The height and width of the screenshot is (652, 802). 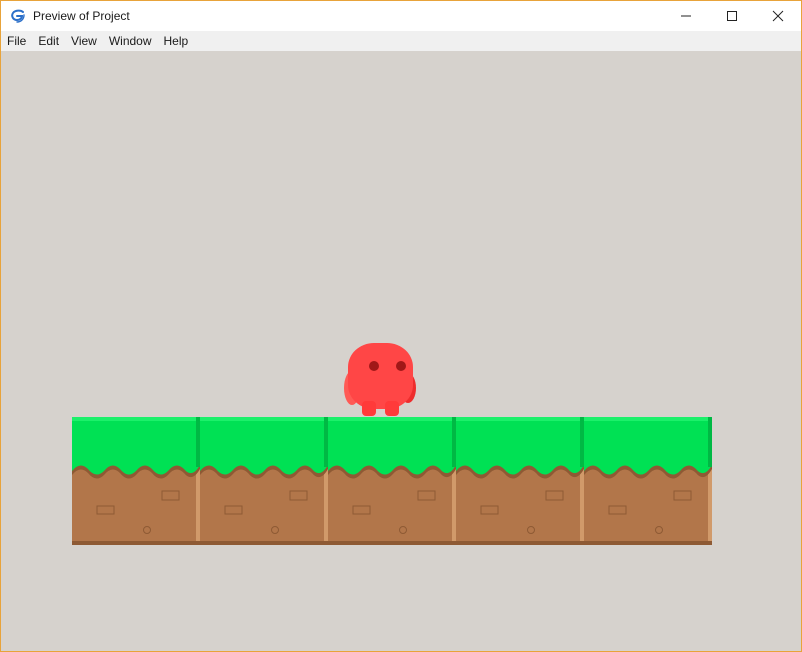 I want to click on title-bar: Preview of Project, so click(x=401, y=16).